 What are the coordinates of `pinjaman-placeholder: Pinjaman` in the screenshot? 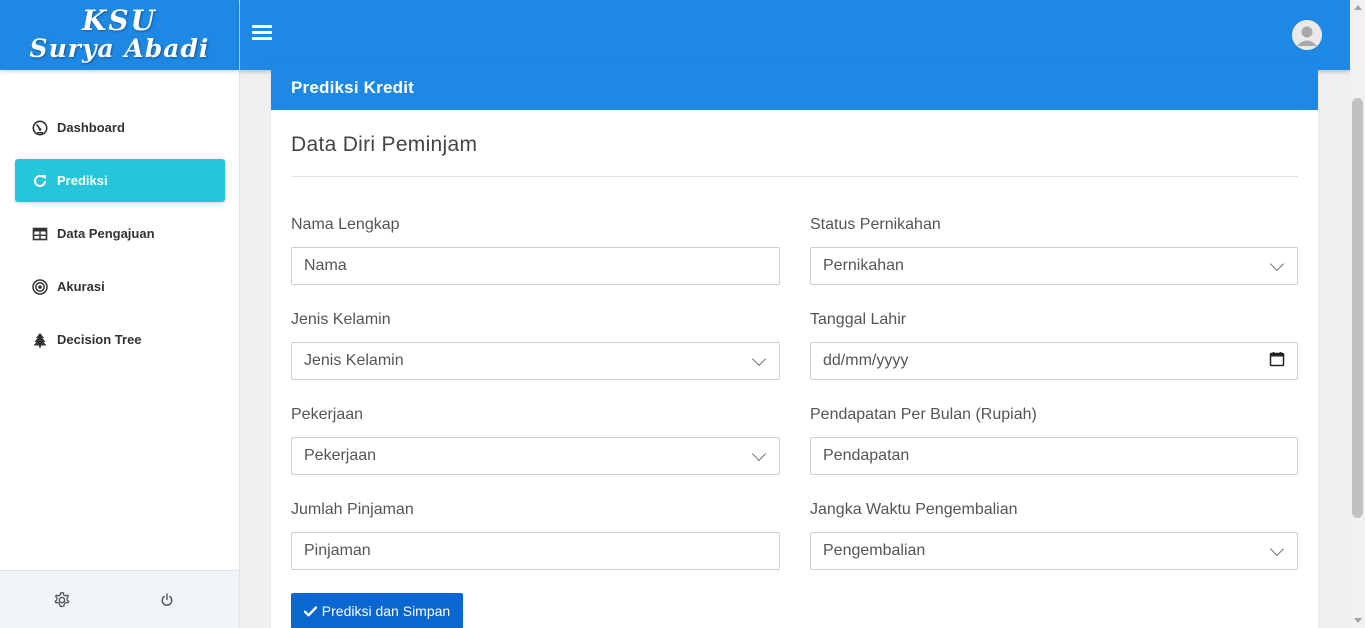 It's located at (337, 550).